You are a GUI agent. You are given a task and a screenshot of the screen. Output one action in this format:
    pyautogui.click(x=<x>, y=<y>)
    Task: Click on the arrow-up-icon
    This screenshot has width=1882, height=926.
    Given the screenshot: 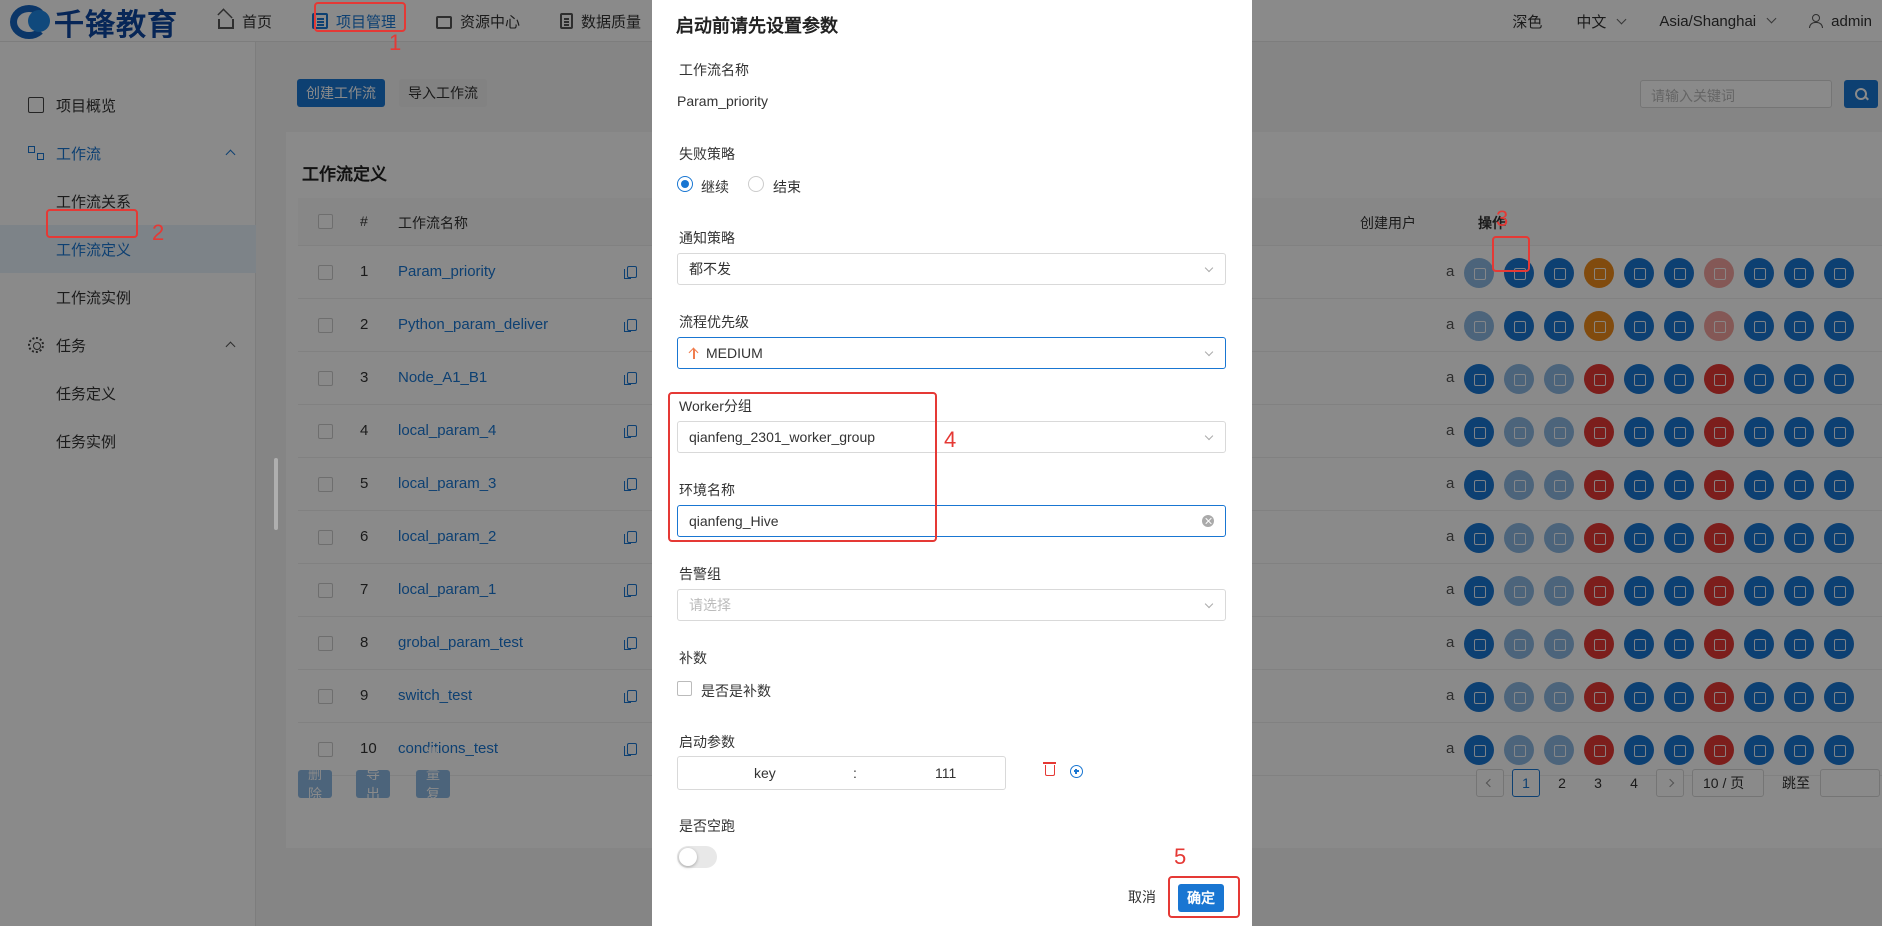 What is the action you would take?
    pyautogui.click(x=693, y=353)
    